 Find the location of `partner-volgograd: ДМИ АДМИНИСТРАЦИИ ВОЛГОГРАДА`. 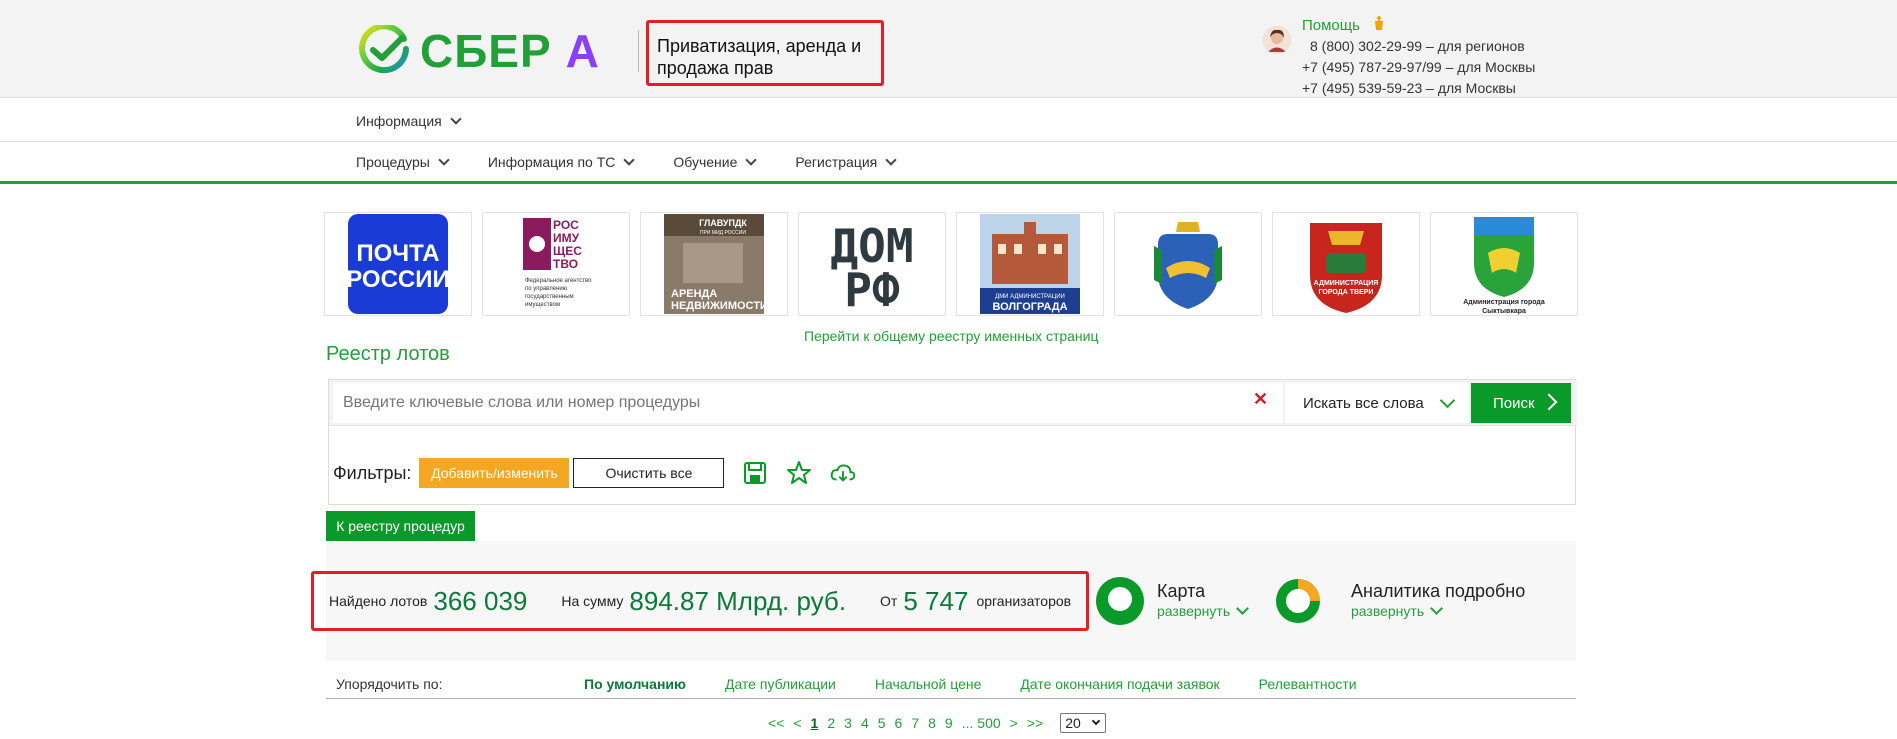

partner-volgograd: ДМИ АДМИНИСТРАЦИИ ВОЛГОГРАДА is located at coordinates (1030, 264).